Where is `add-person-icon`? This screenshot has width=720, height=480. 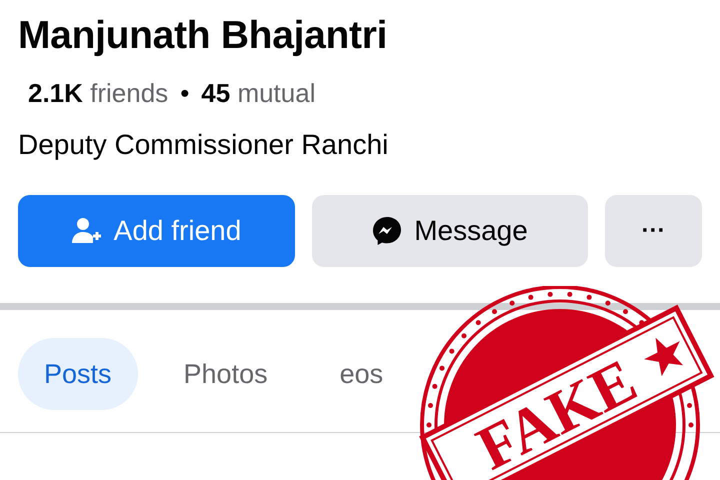 add-person-icon is located at coordinates (87, 231).